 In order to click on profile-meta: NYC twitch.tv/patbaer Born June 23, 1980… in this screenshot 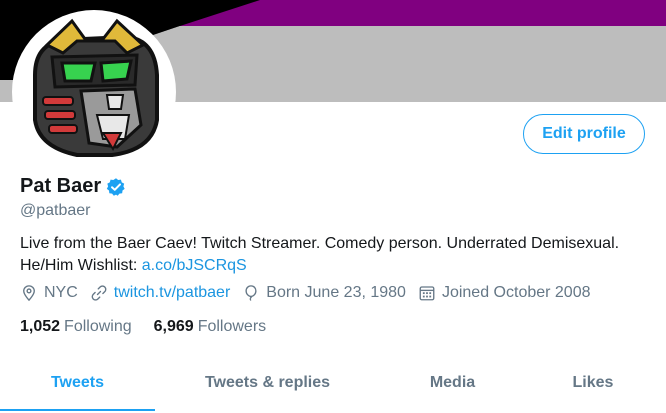, I will do `click(311, 293)`.